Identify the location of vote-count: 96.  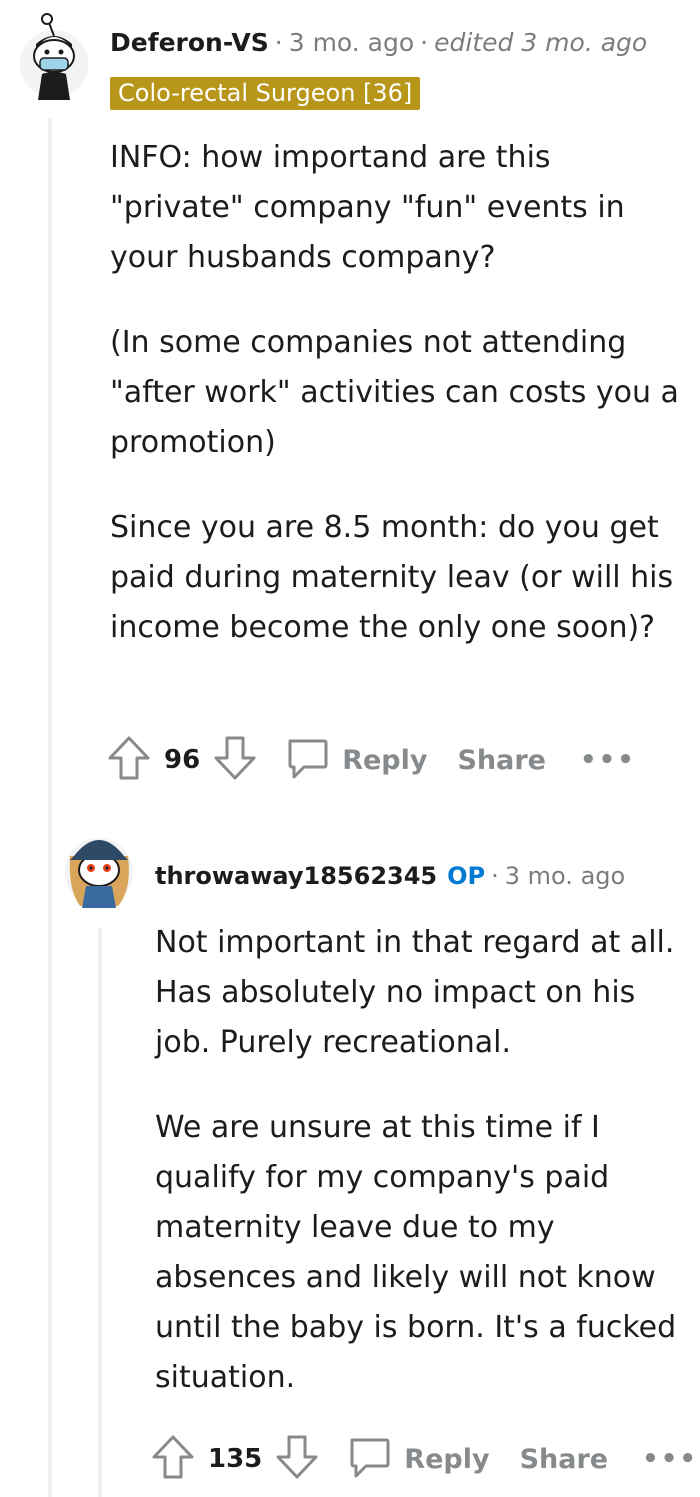
(182, 760).